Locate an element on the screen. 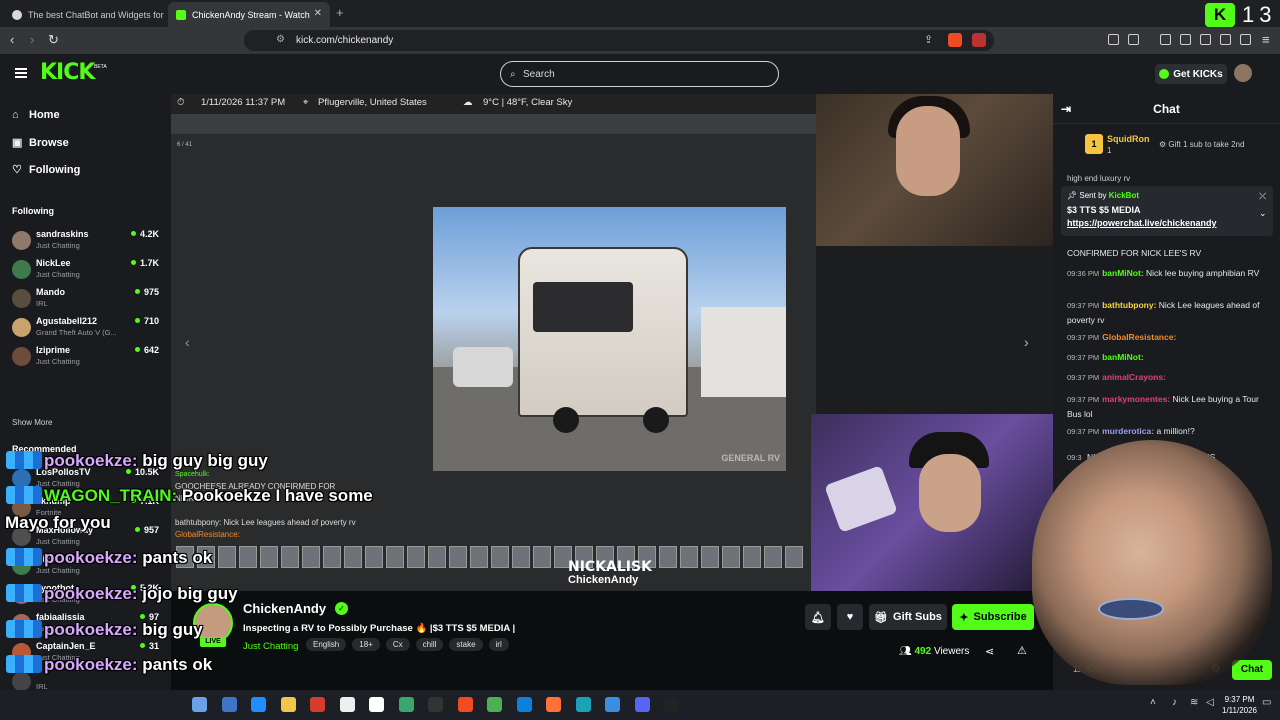 The height and width of the screenshot is (720, 1280). obs-icon is located at coordinates (435, 704).